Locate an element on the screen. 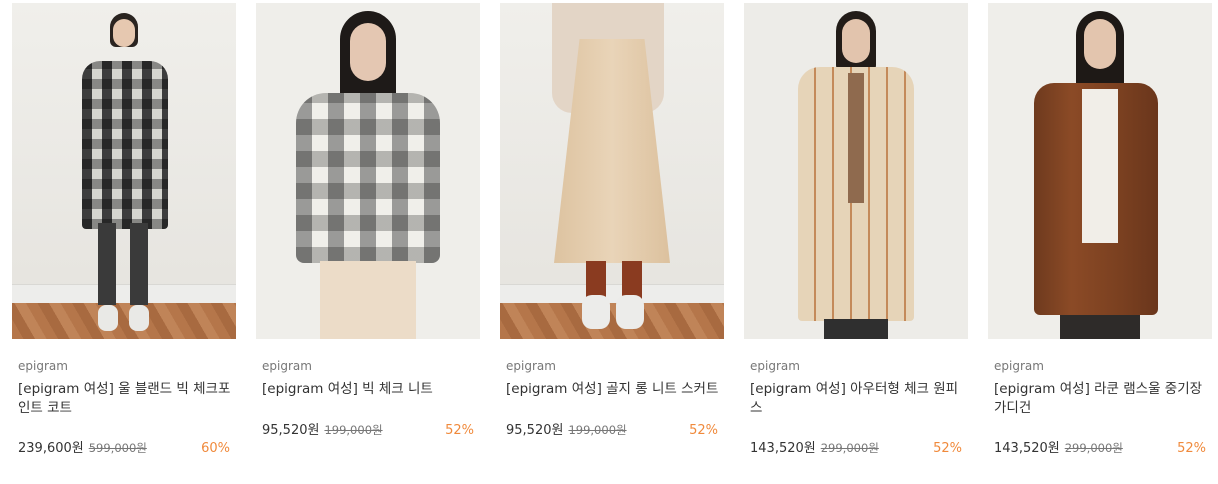  price-row: 239,600원 599,000원 60% is located at coordinates (124, 446).